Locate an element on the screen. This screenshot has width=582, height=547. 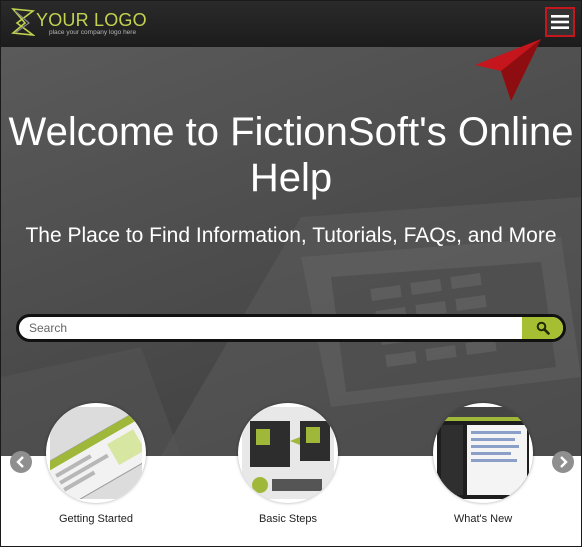
hamburger-icon is located at coordinates (560, 22).